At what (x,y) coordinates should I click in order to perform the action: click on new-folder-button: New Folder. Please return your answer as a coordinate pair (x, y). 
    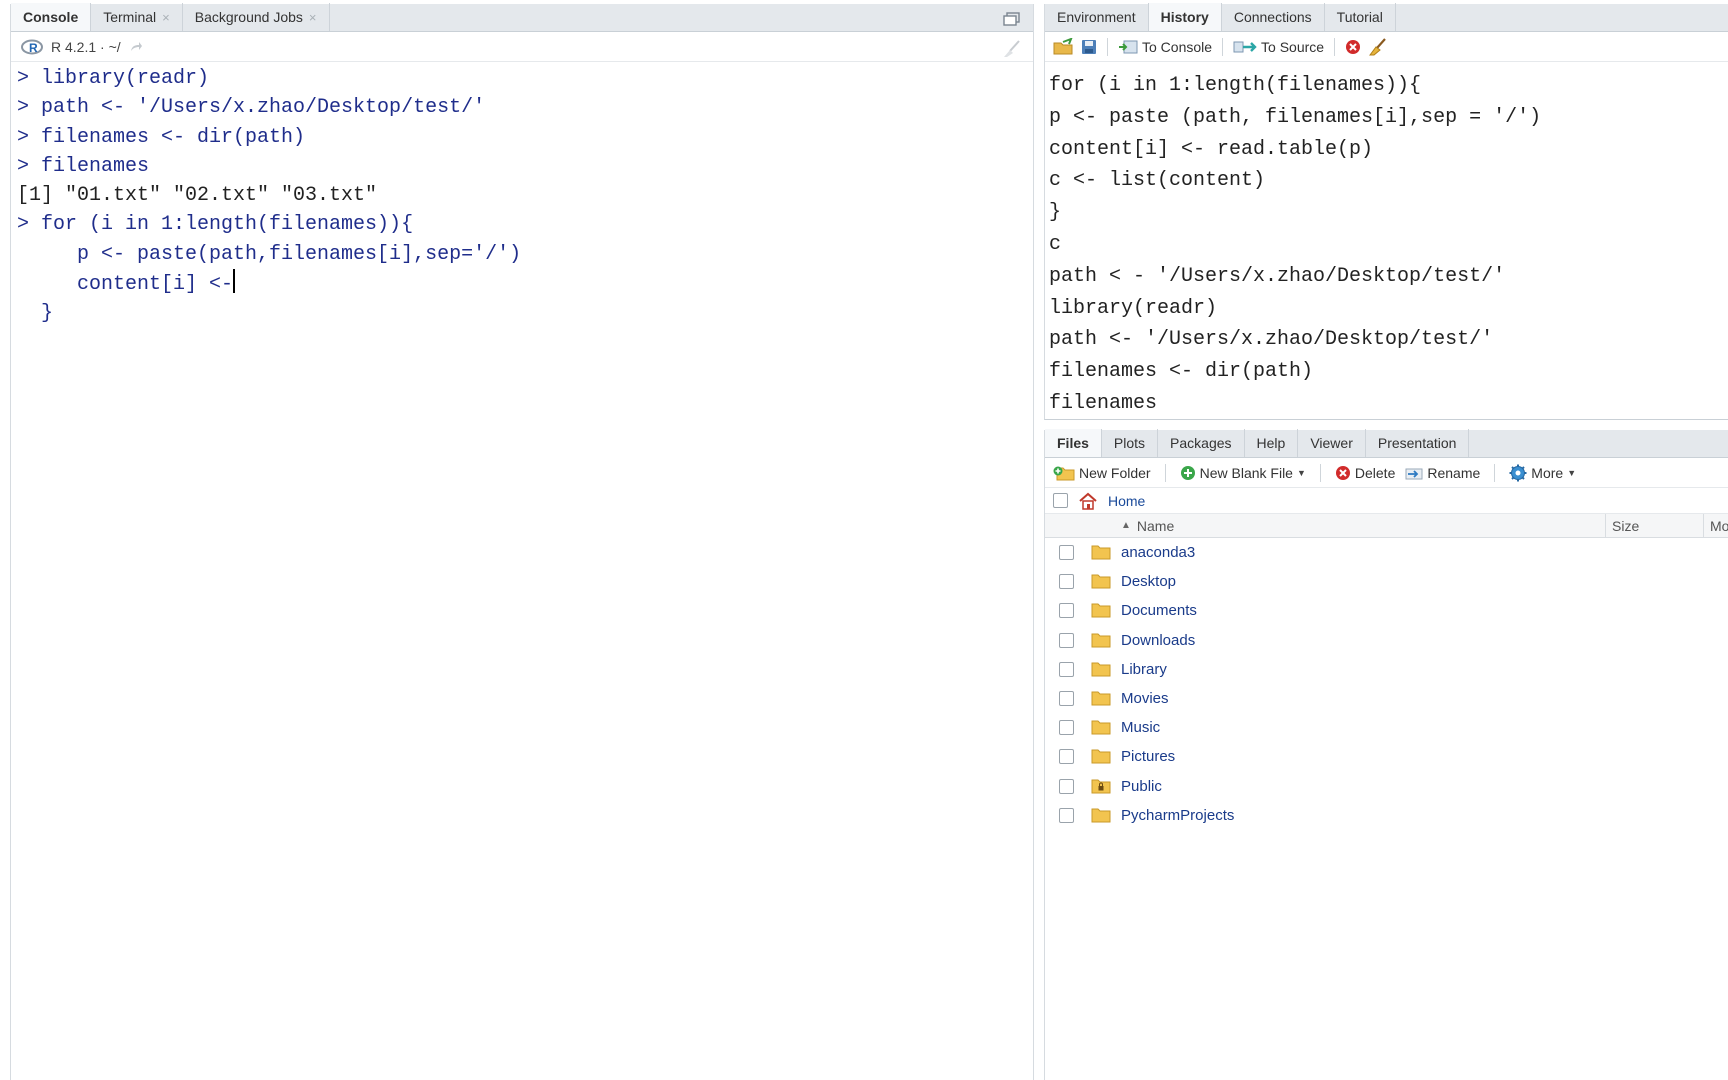
    Looking at the image, I should click on (1102, 473).